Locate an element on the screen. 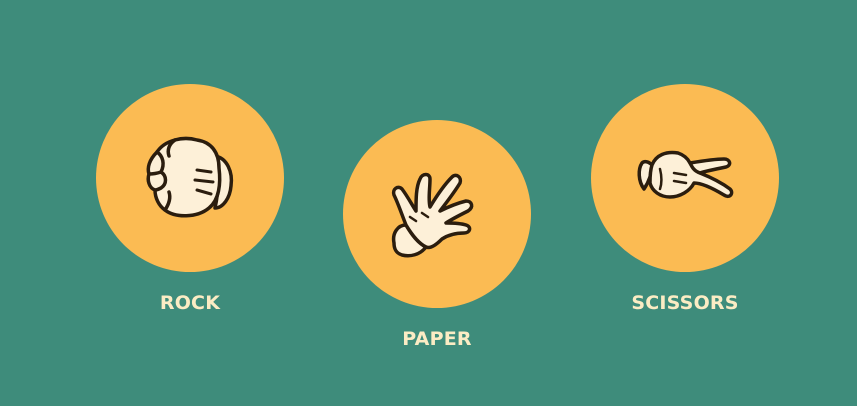 The width and height of the screenshot is (857, 406). scissors-choice-button: SCISSORS is located at coordinates (685, 199).